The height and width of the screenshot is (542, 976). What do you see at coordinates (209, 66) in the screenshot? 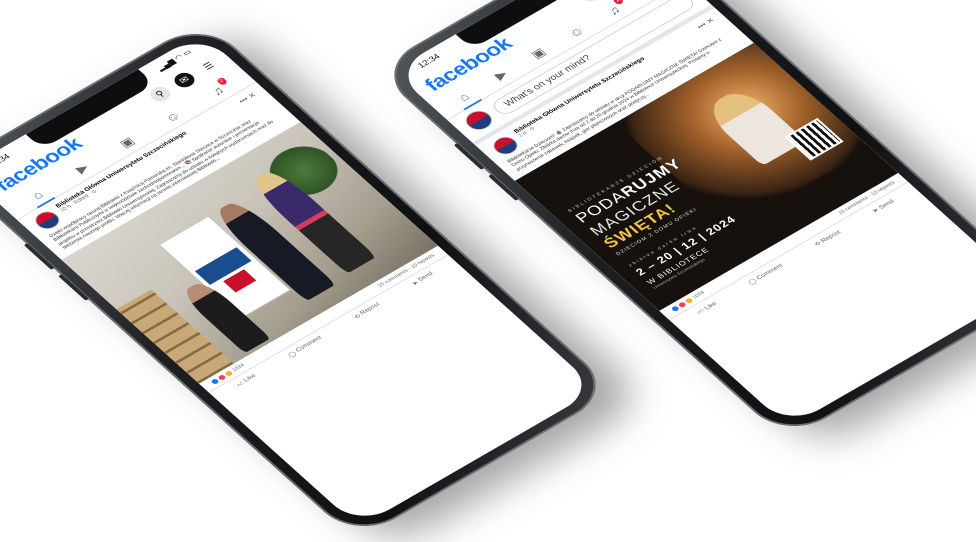
I see `menu-icon: ☰` at bounding box center [209, 66].